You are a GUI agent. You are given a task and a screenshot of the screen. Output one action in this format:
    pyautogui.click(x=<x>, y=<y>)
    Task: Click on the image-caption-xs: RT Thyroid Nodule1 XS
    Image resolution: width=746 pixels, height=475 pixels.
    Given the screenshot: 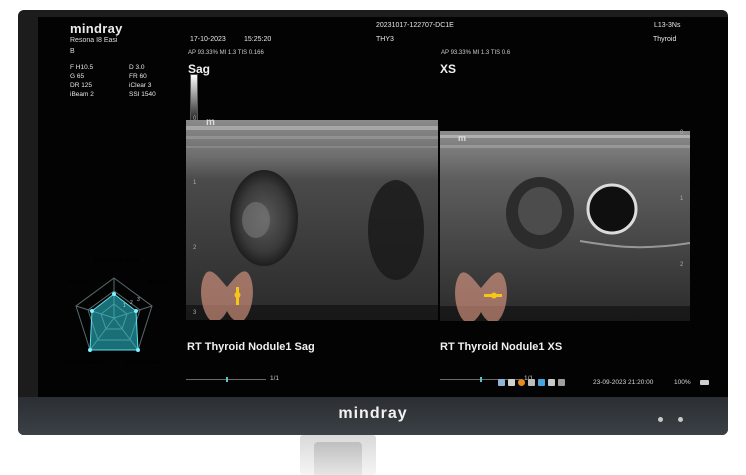 What is the action you would take?
    pyautogui.click(x=501, y=347)
    